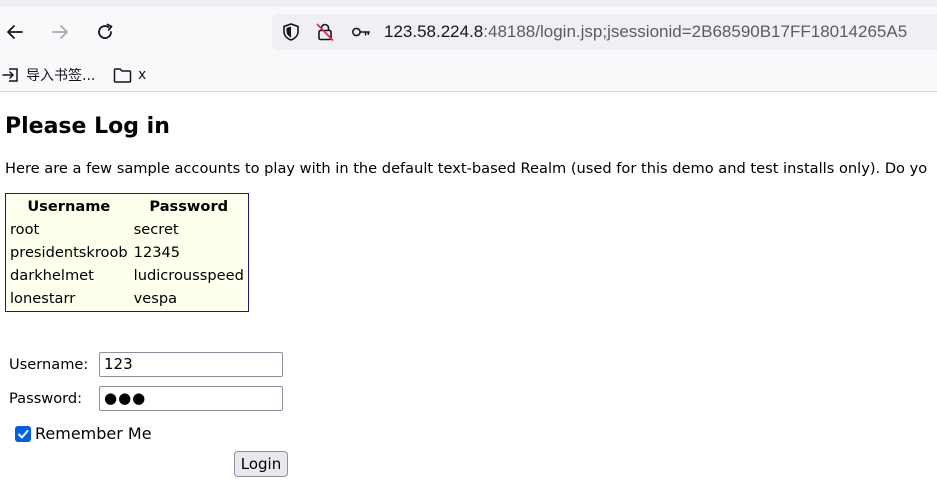 This screenshot has width=937, height=491. I want to click on remember-me: Remember Me, so click(83, 434).